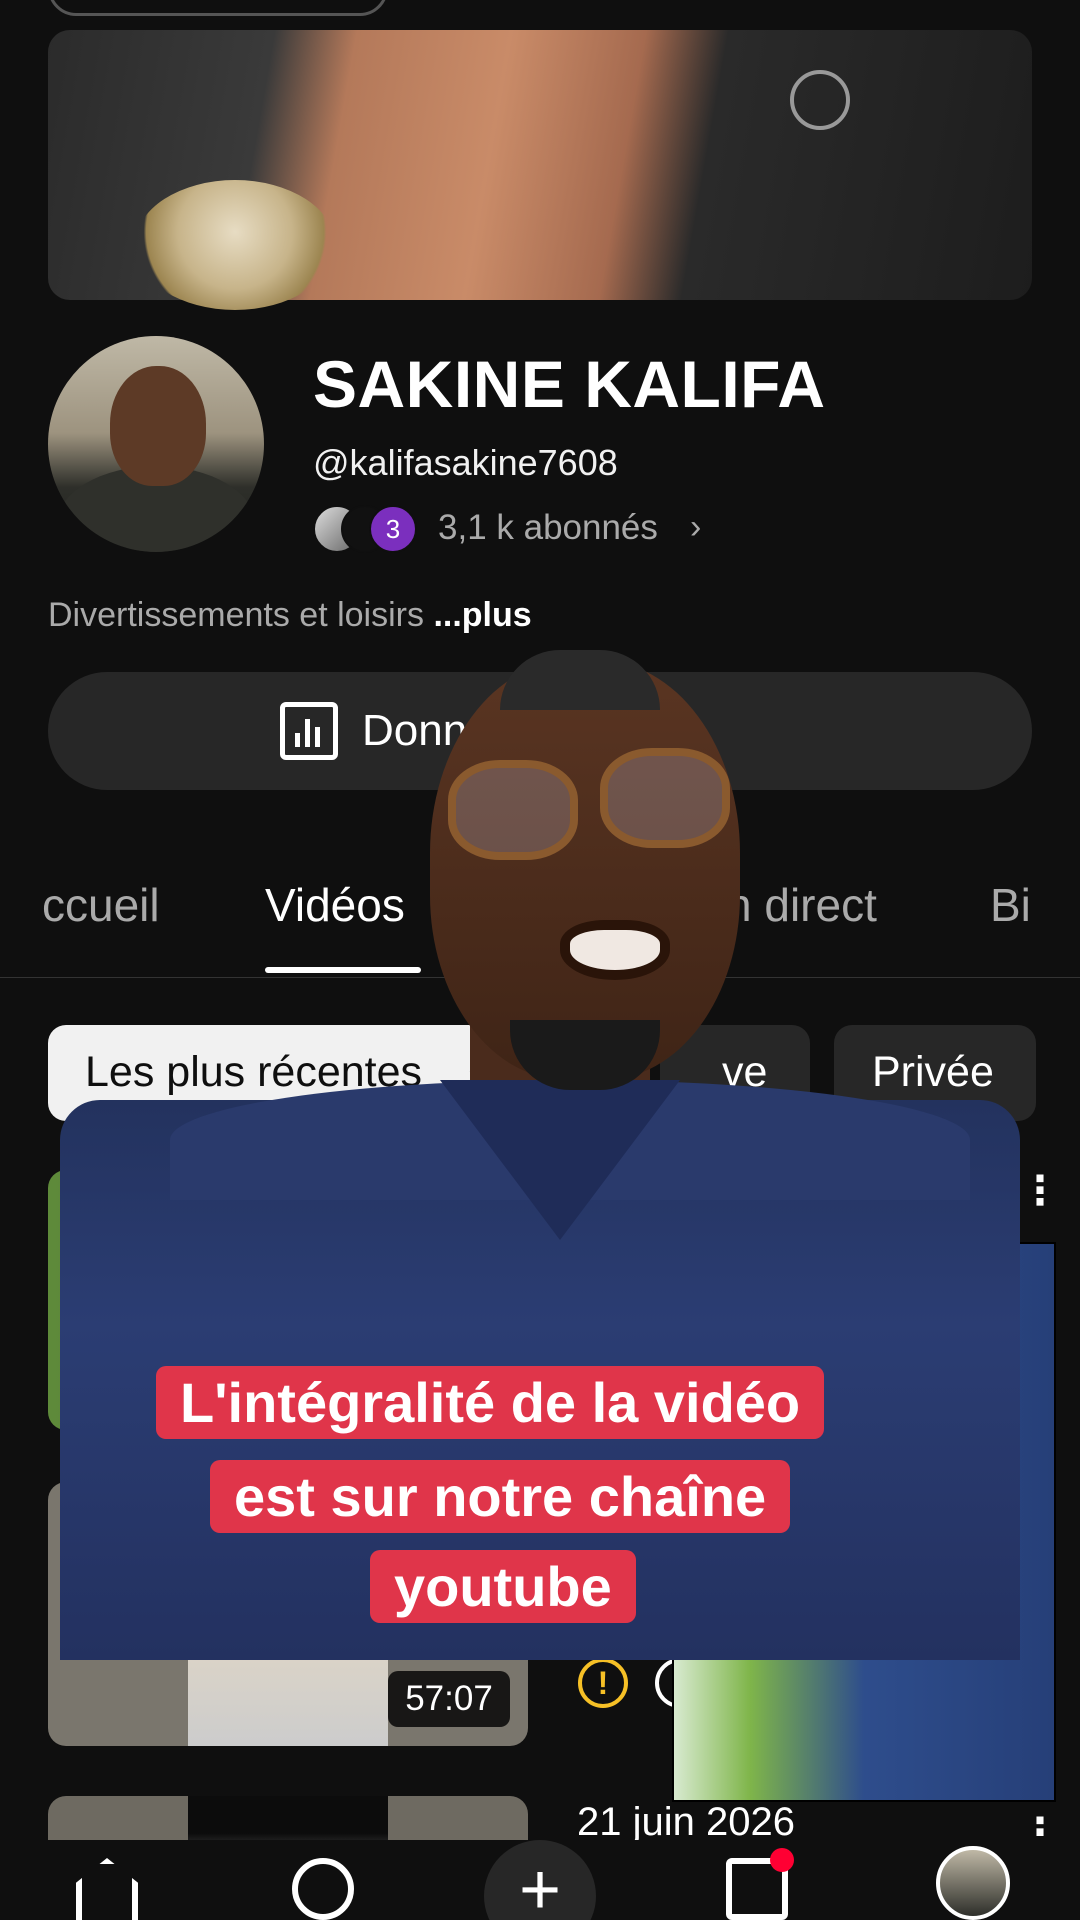 The height and width of the screenshot is (1920, 1080). What do you see at coordinates (101, 905) in the screenshot?
I see `tab-home: ccueil` at bounding box center [101, 905].